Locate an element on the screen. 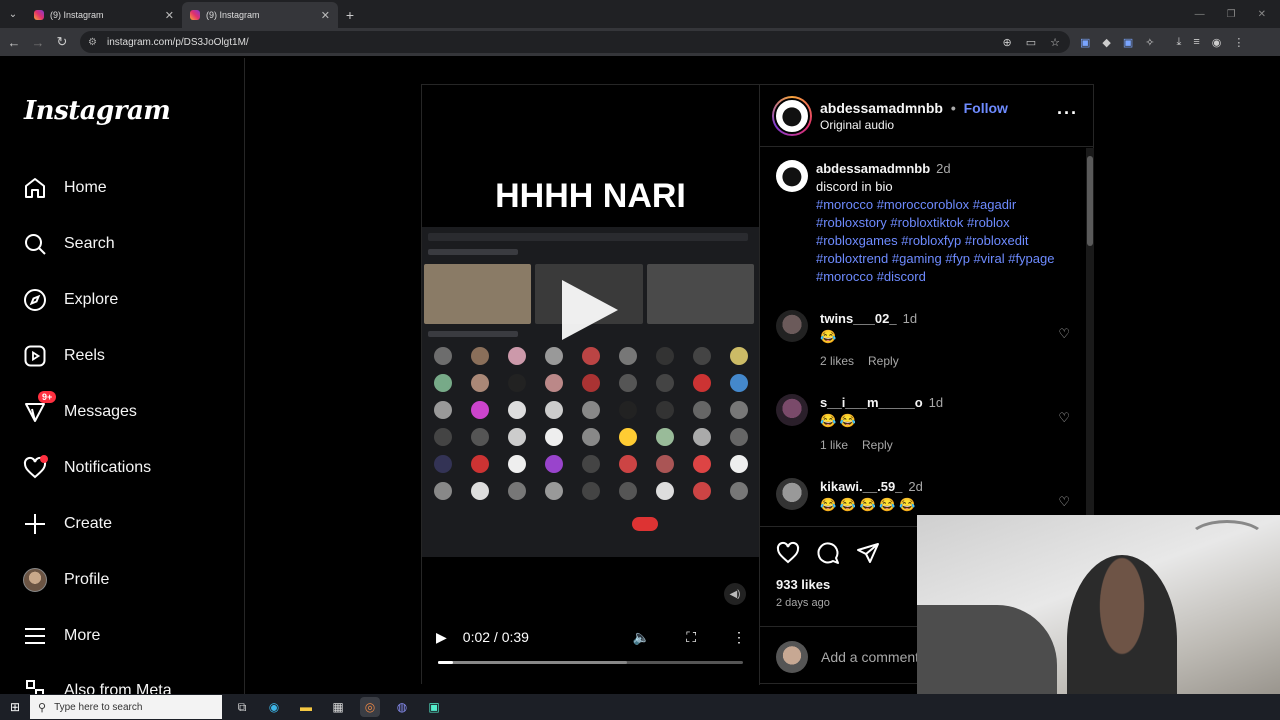  comment: twins___02_ 1d 😂 2 likes Reply ♡ is located at coordinates (926, 340).